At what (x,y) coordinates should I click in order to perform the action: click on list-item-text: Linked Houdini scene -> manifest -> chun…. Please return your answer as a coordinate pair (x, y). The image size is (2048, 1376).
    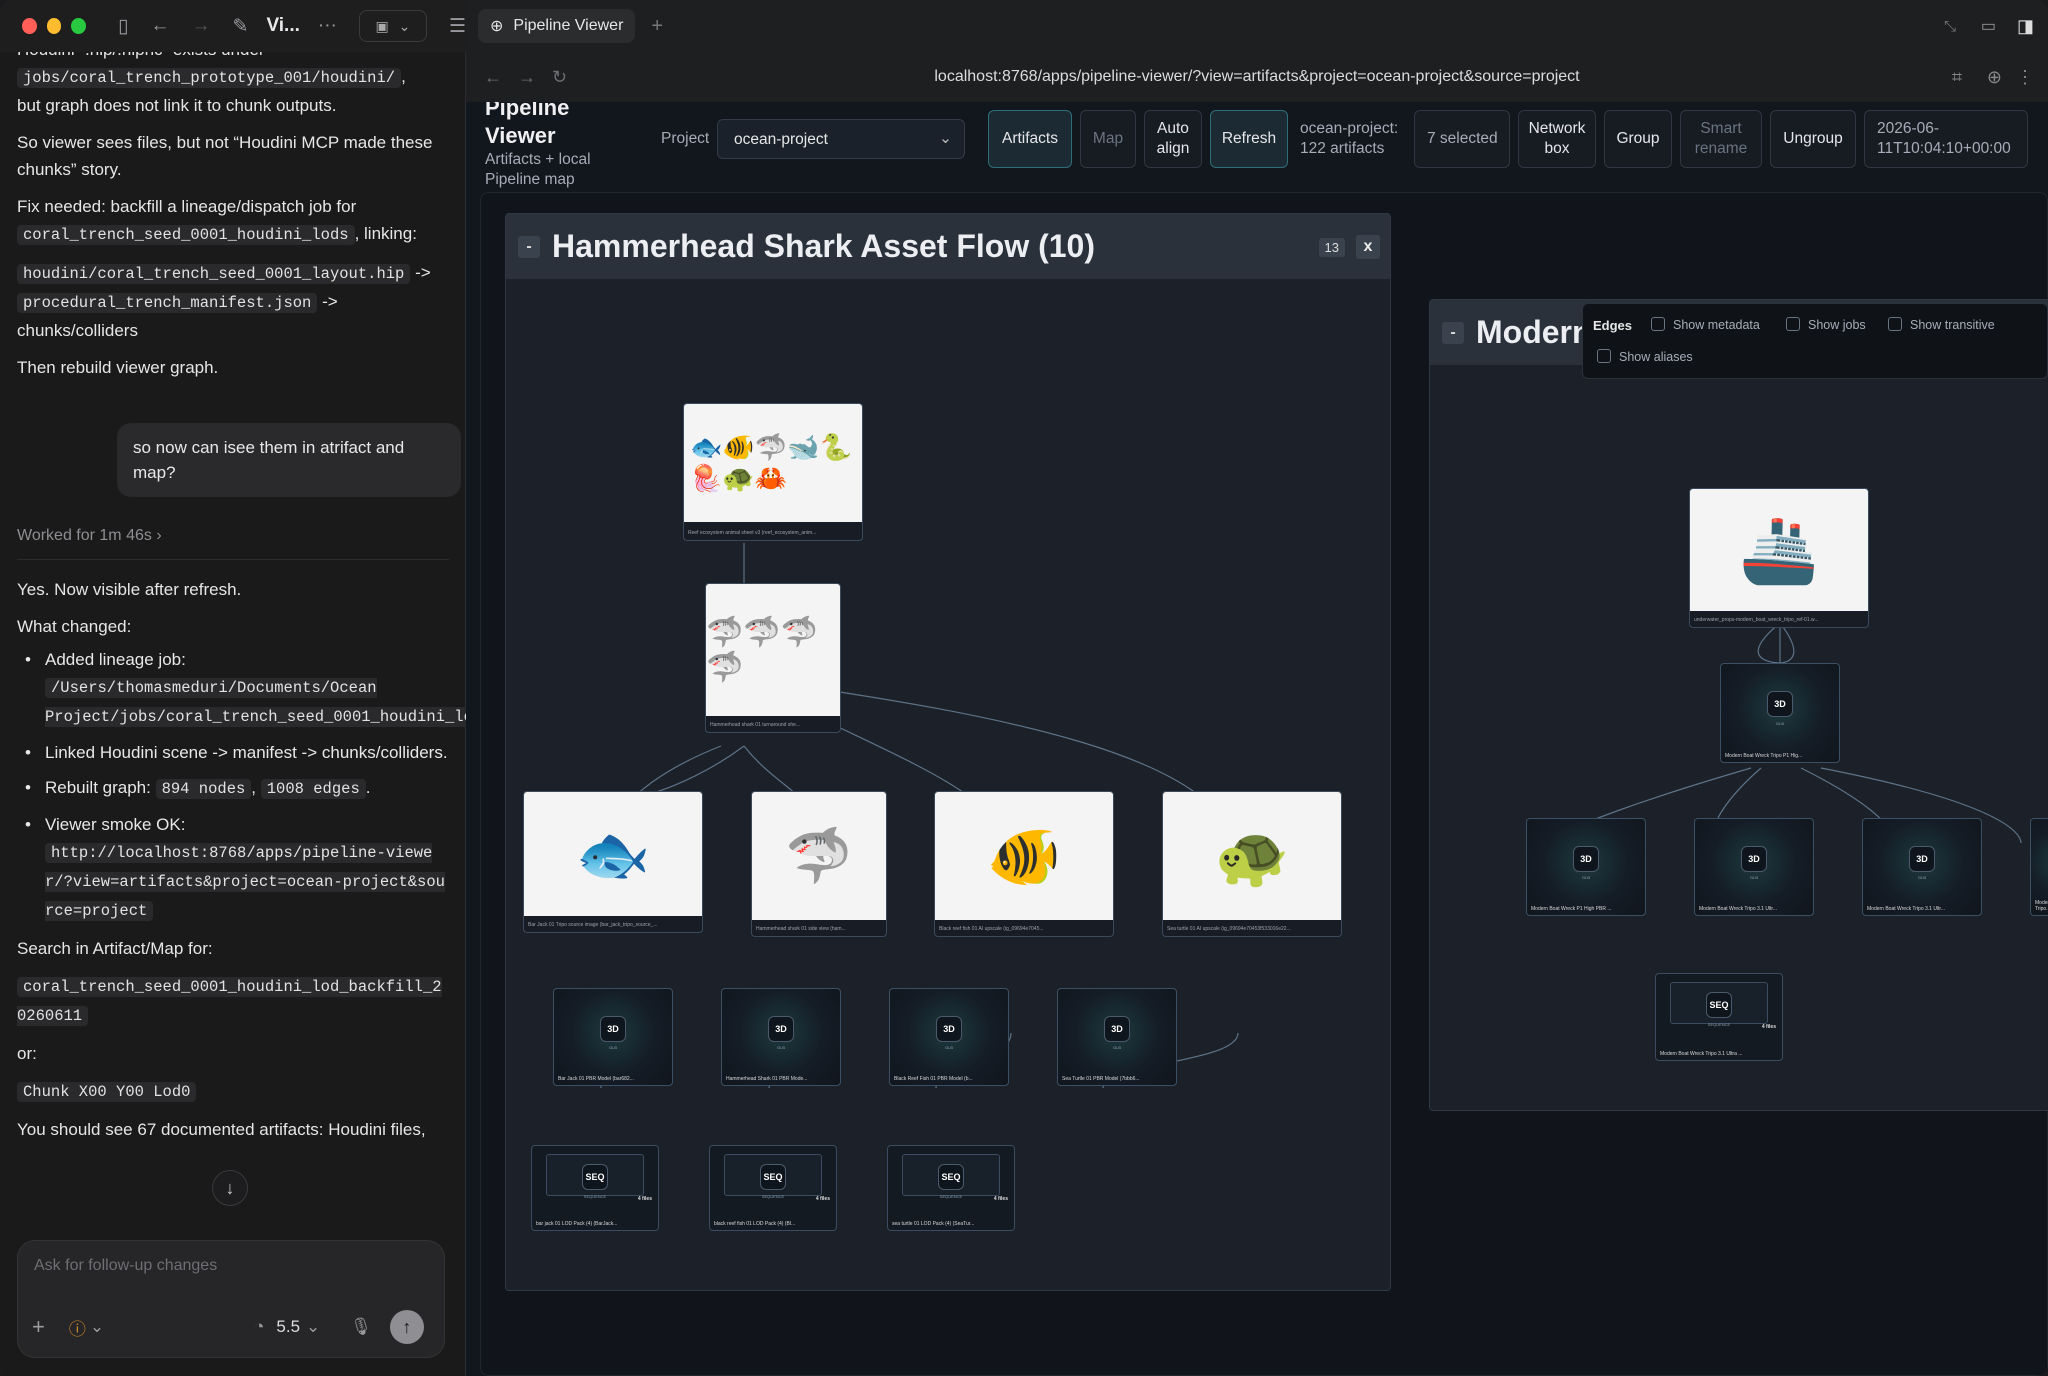
    Looking at the image, I should click on (246, 752).